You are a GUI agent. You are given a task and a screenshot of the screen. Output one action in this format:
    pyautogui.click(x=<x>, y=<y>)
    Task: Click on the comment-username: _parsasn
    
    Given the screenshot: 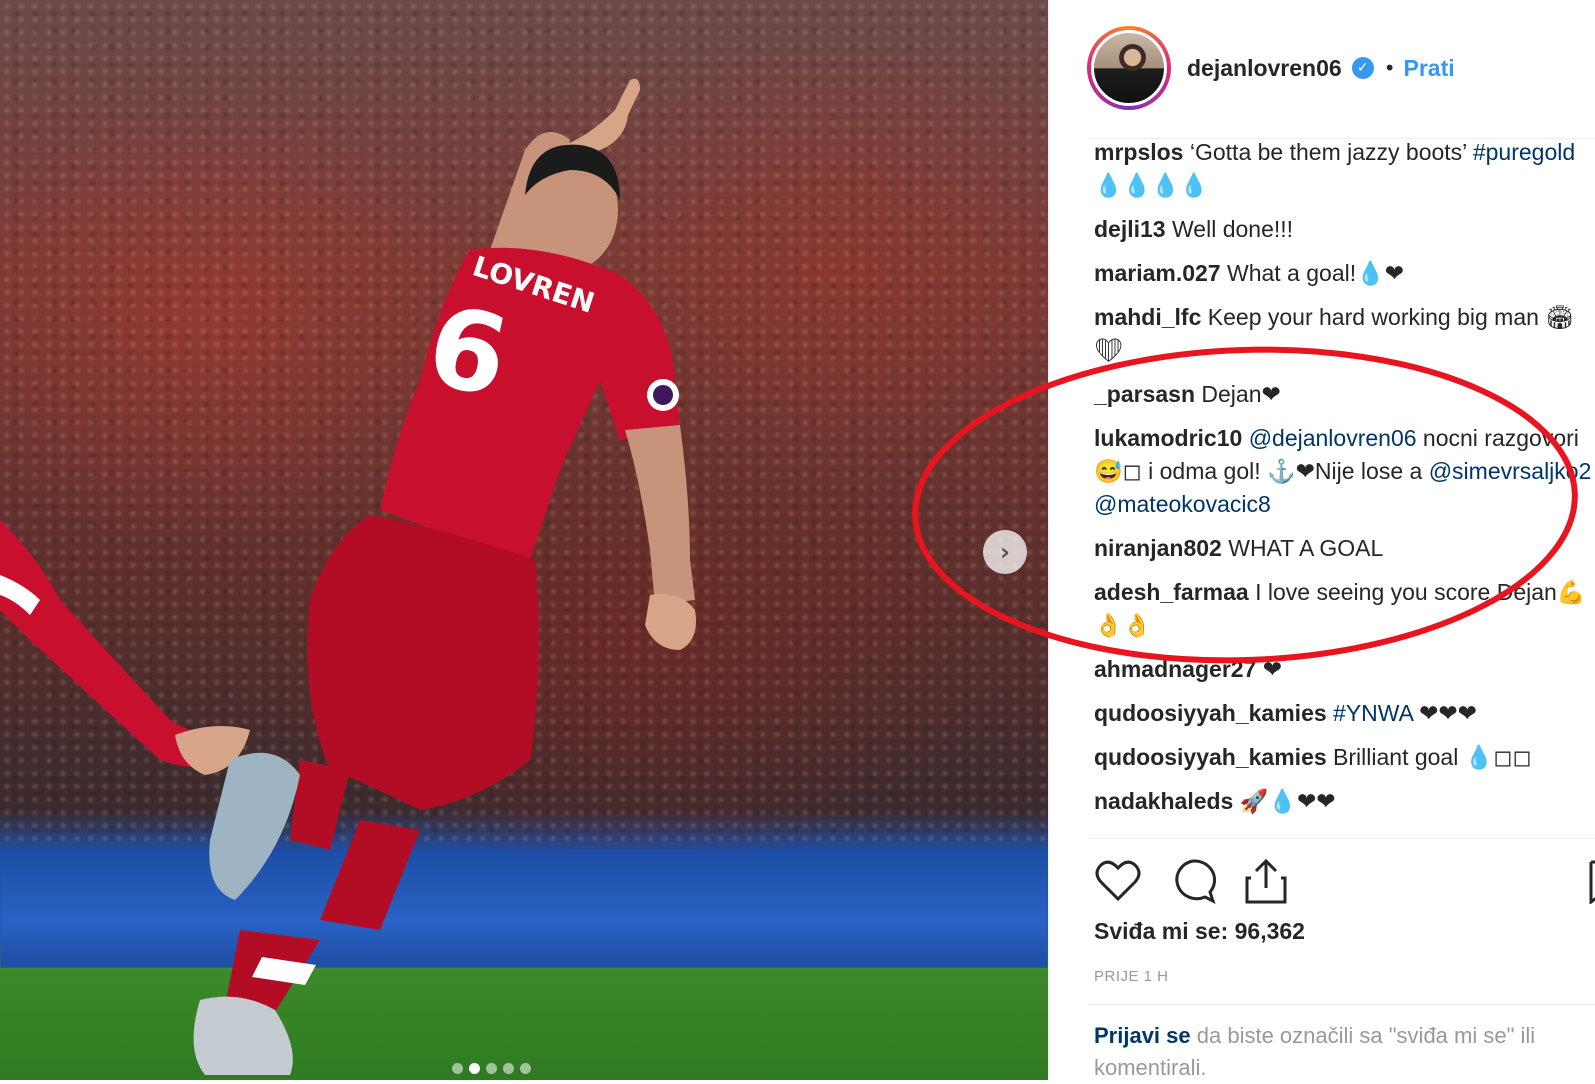 What is the action you would take?
    pyautogui.click(x=1144, y=394)
    